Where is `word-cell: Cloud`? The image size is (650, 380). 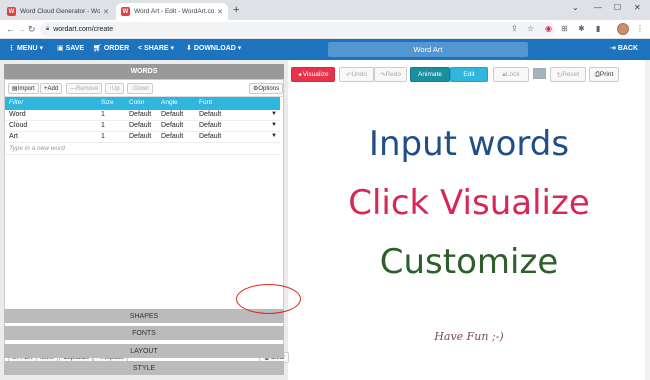 word-cell: Cloud is located at coordinates (18, 125).